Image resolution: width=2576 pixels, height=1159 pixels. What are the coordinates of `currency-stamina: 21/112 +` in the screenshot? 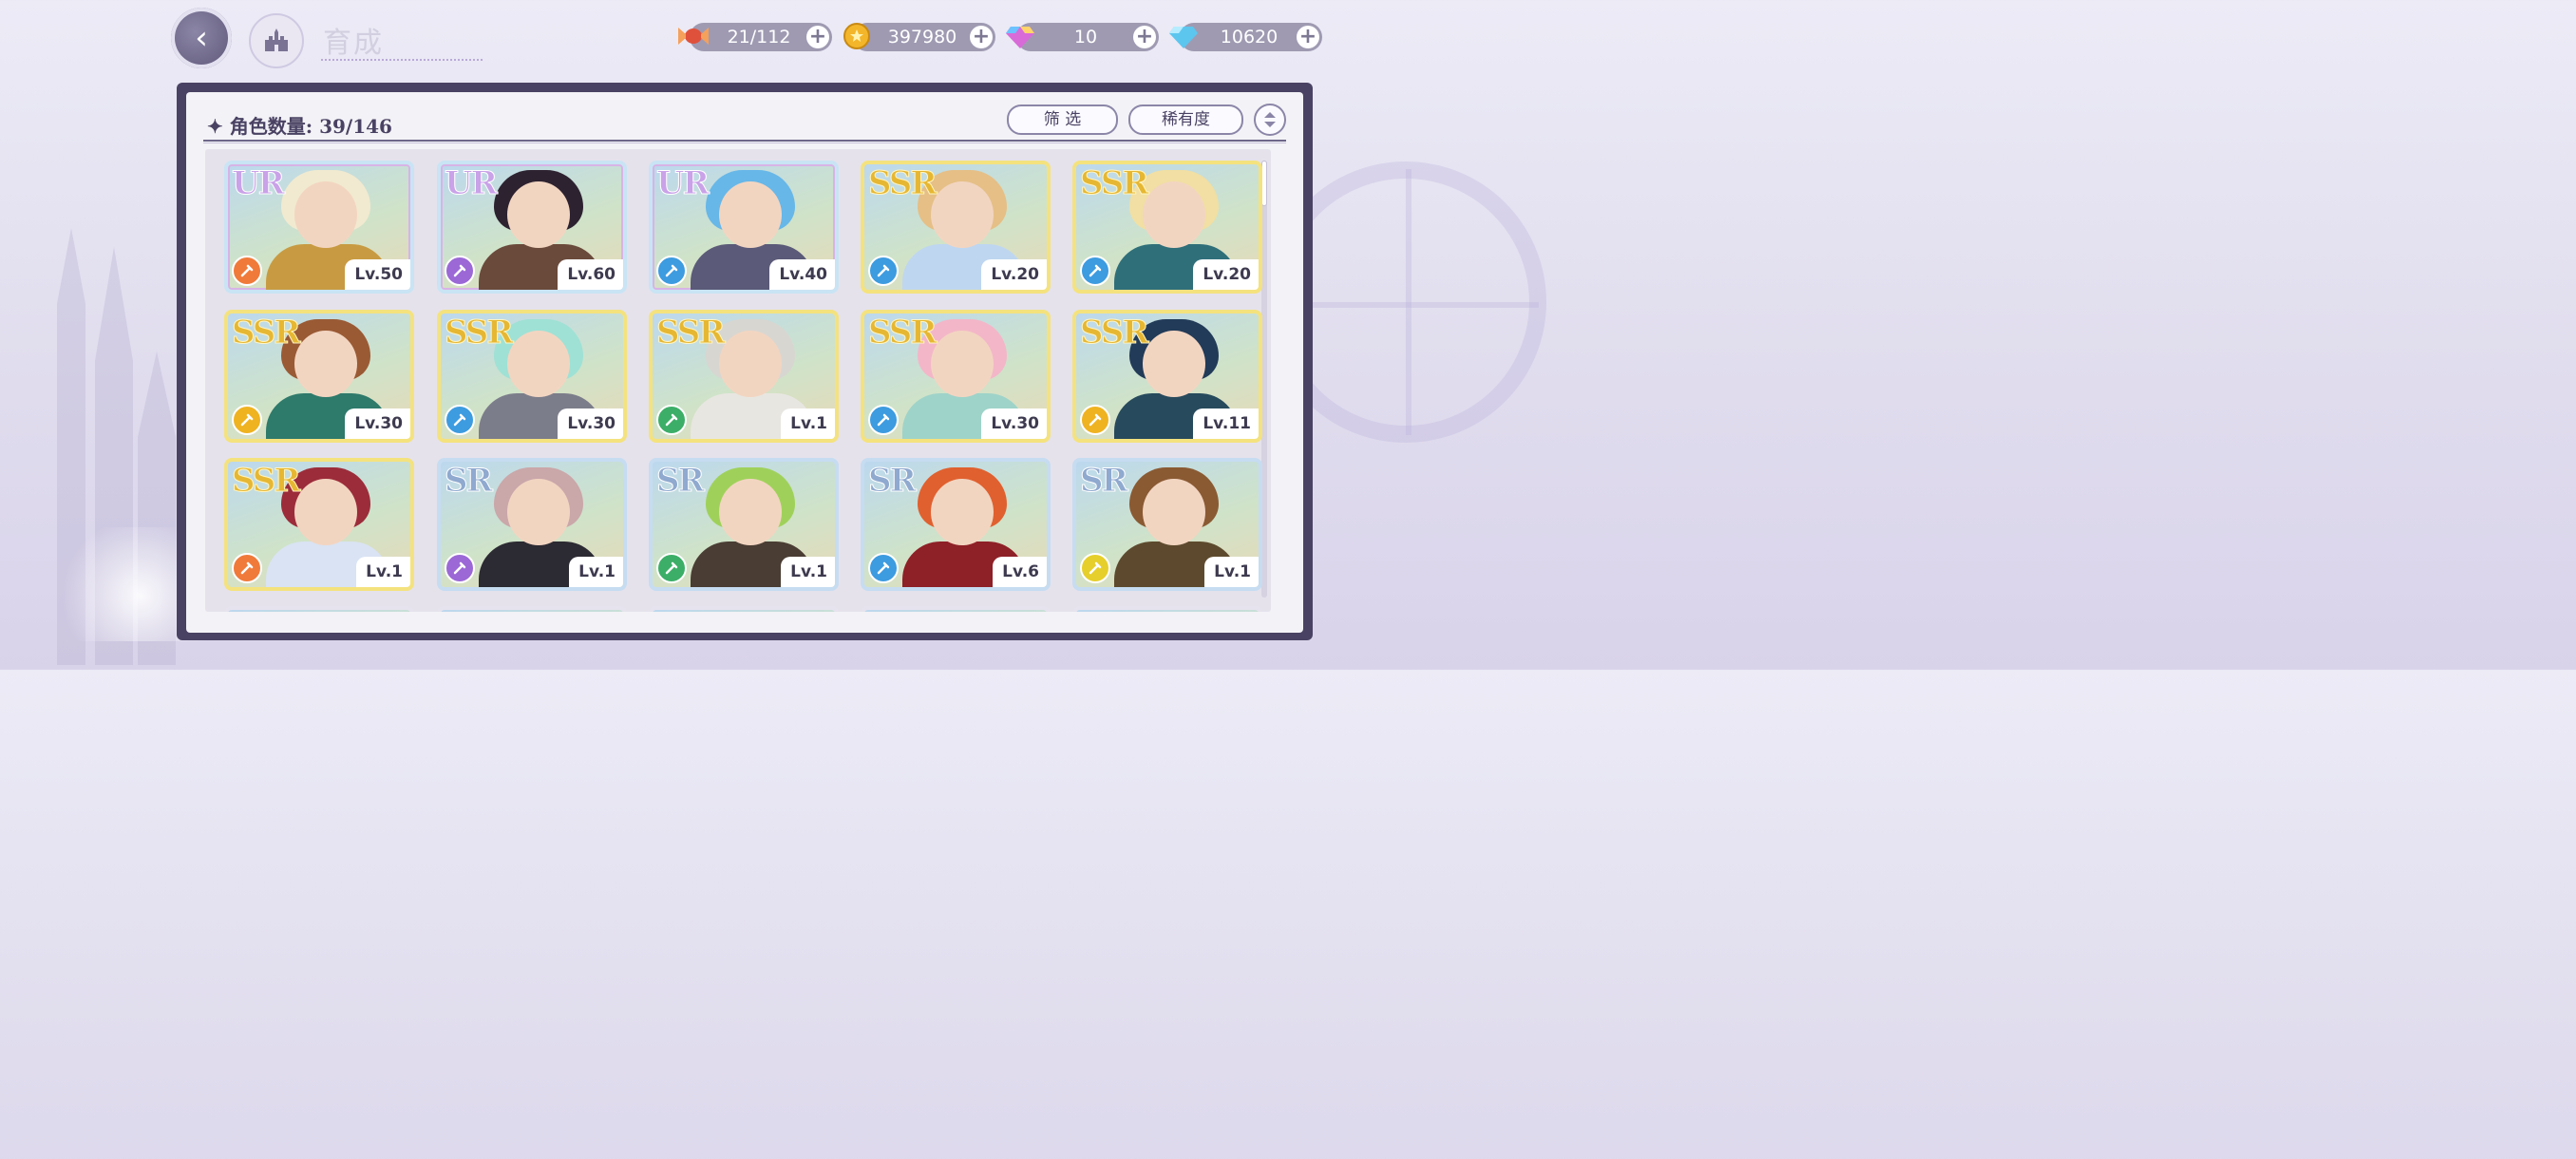 It's located at (755, 37).